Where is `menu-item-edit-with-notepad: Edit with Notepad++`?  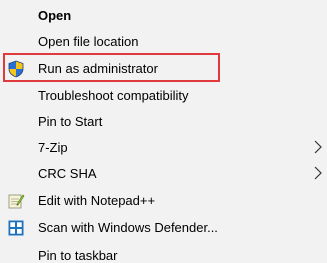 menu-item-edit-with-notepad: Edit with Notepad++ is located at coordinates (163, 200).